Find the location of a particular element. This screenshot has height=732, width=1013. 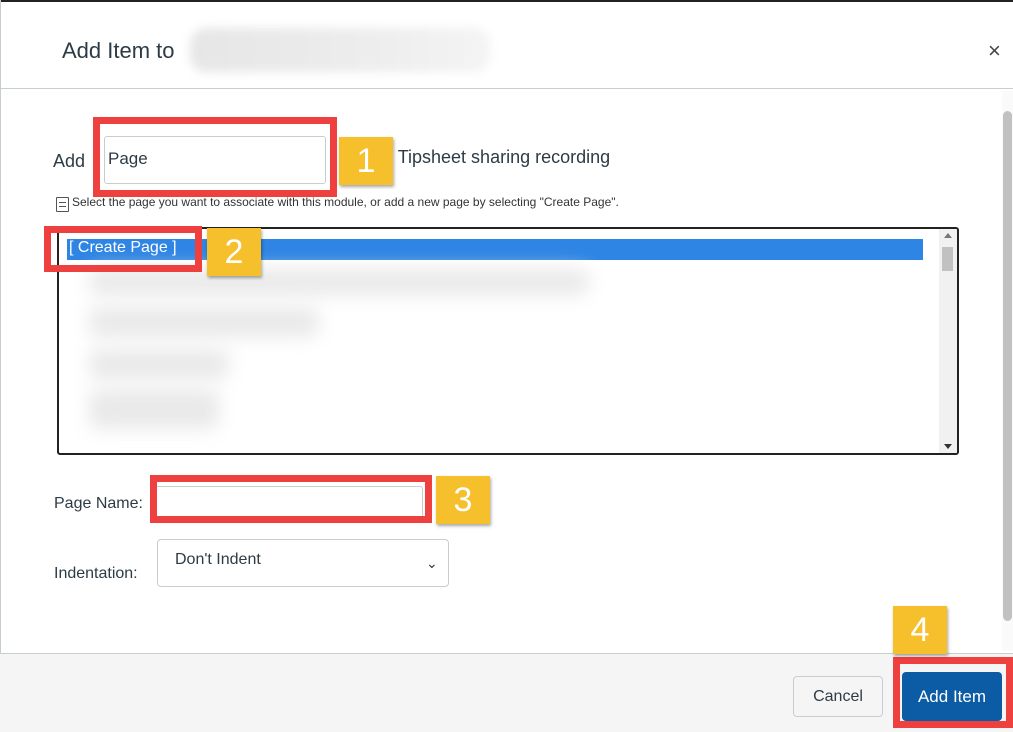

close-icon: × is located at coordinates (994, 51).